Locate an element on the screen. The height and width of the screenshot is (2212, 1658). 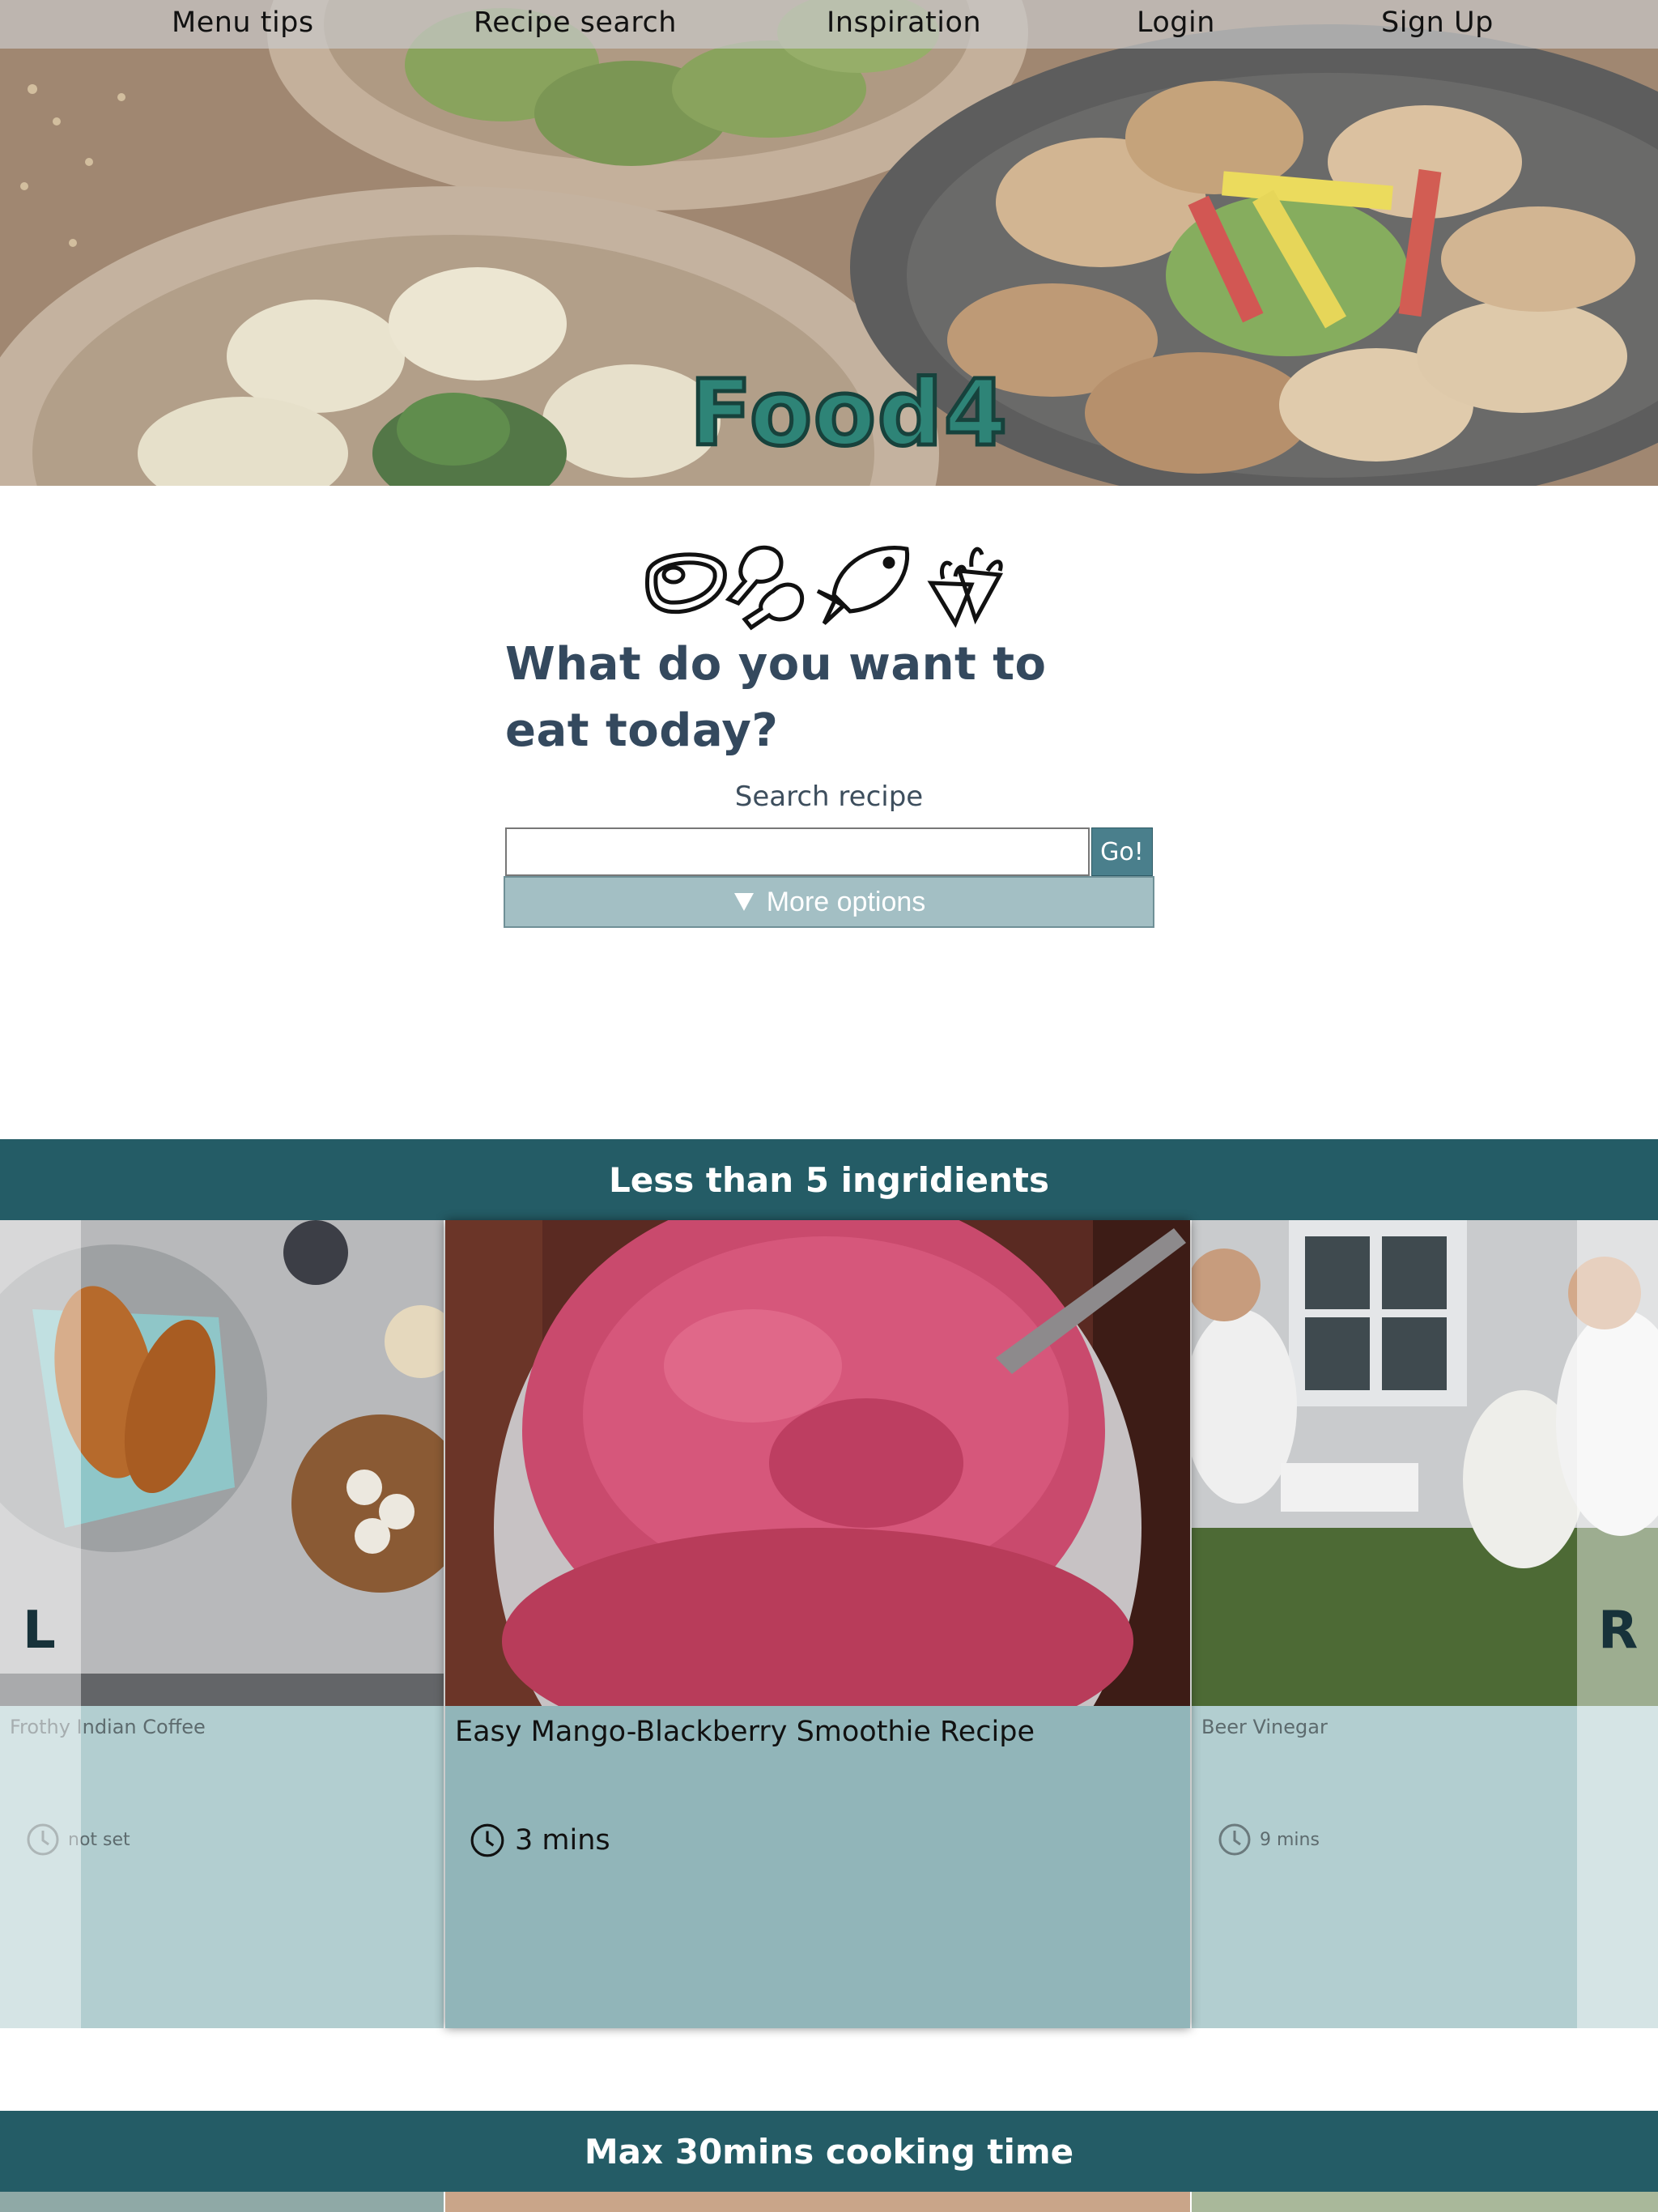
fish-icon is located at coordinates (863, 585).